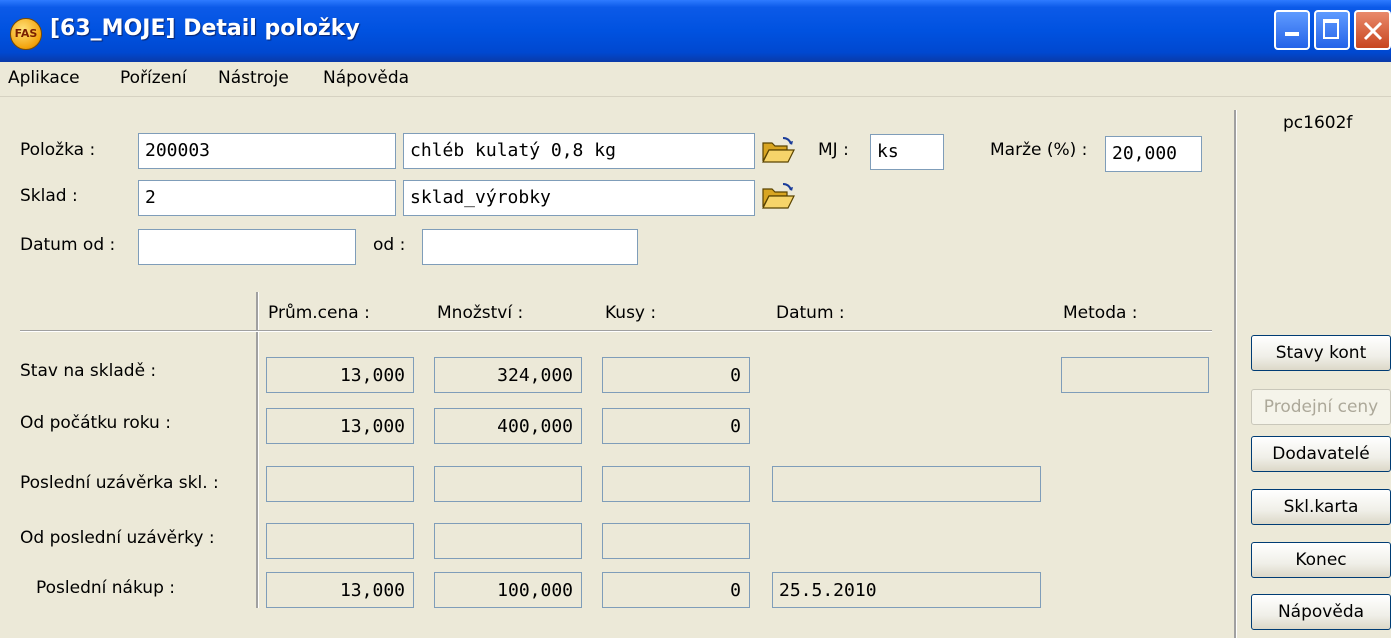 Image resolution: width=1391 pixels, height=638 pixels. What do you see at coordinates (95, 423) in the screenshot?
I see `row-label-year-start: Od počátku roku :` at bounding box center [95, 423].